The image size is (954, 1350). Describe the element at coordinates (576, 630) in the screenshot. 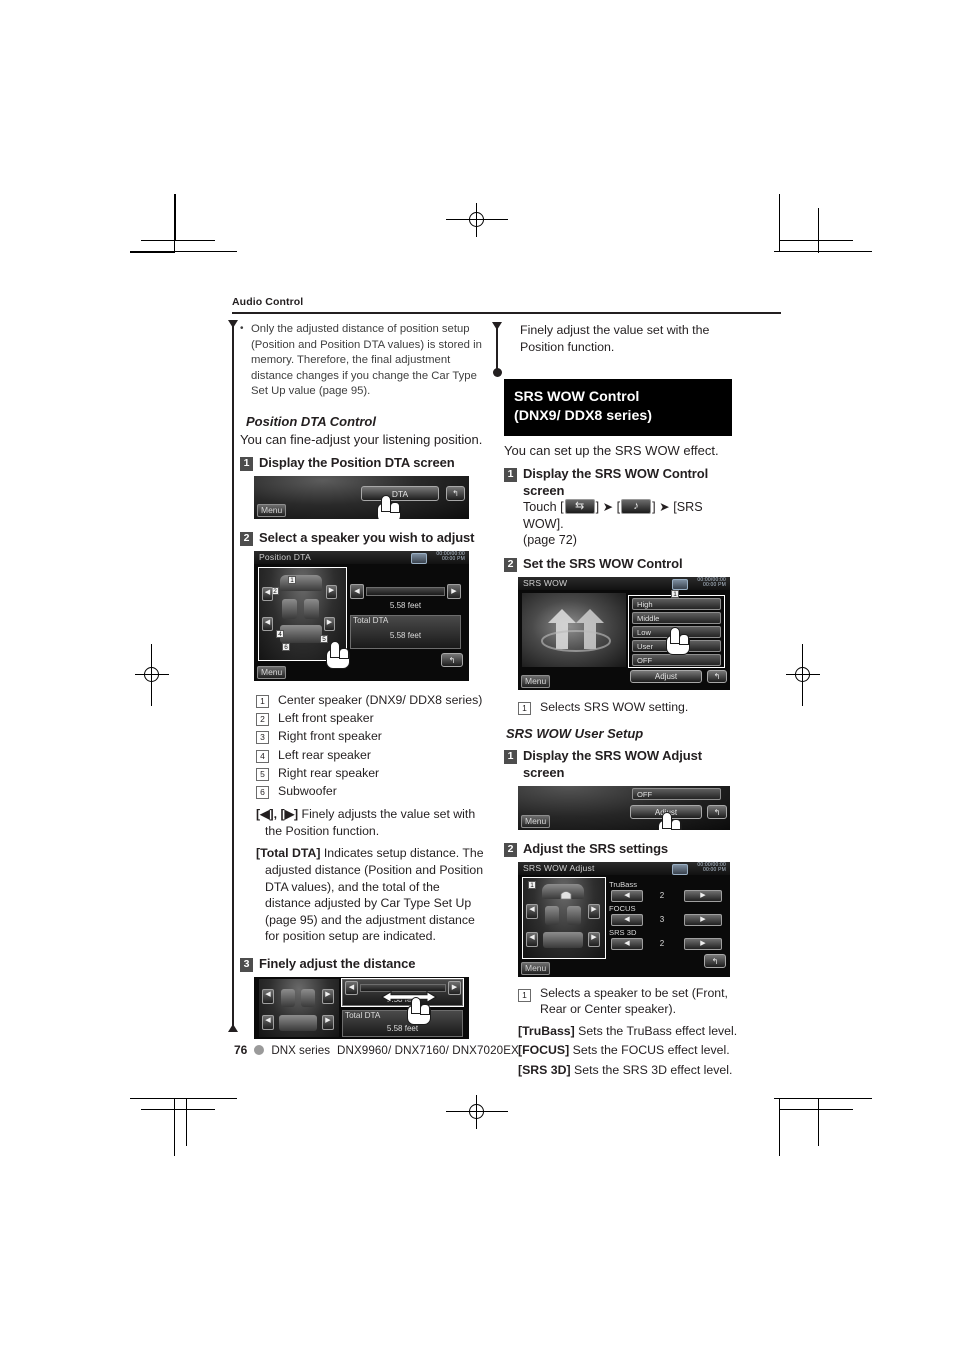

I see `sound-wave-arrows-icon` at that location.